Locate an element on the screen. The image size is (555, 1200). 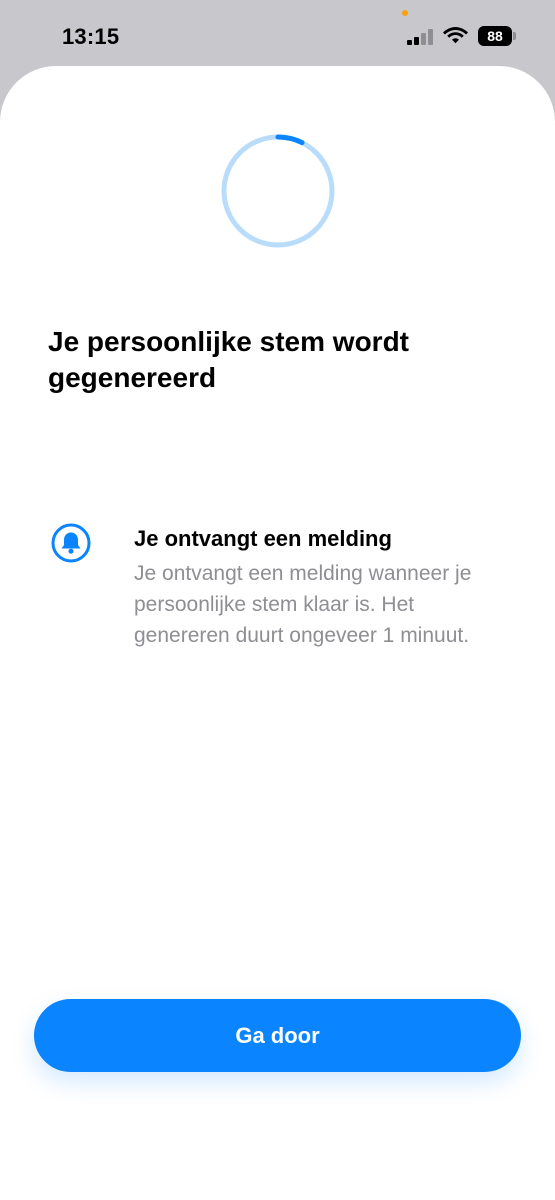
progress-spinner is located at coordinates (278, 191).